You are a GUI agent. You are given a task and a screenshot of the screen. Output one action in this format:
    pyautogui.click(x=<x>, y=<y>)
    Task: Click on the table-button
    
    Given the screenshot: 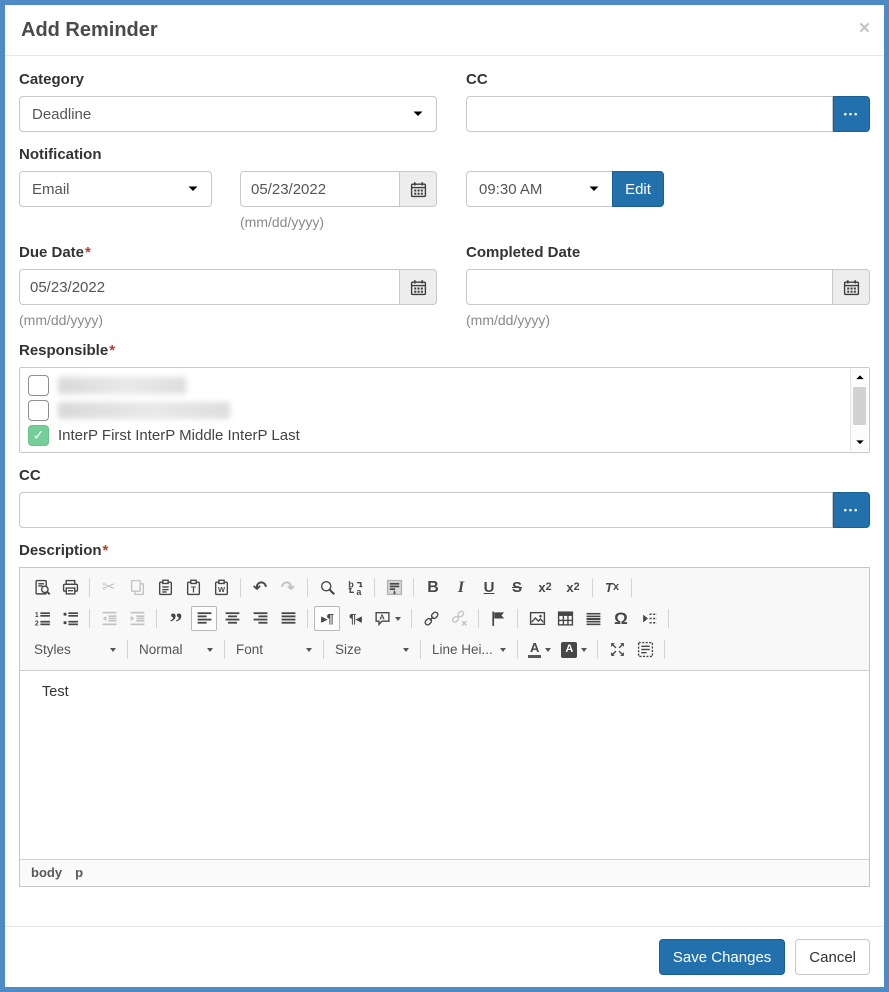 What is the action you would take?
    pyautogui.click(x=565, y=618)
    